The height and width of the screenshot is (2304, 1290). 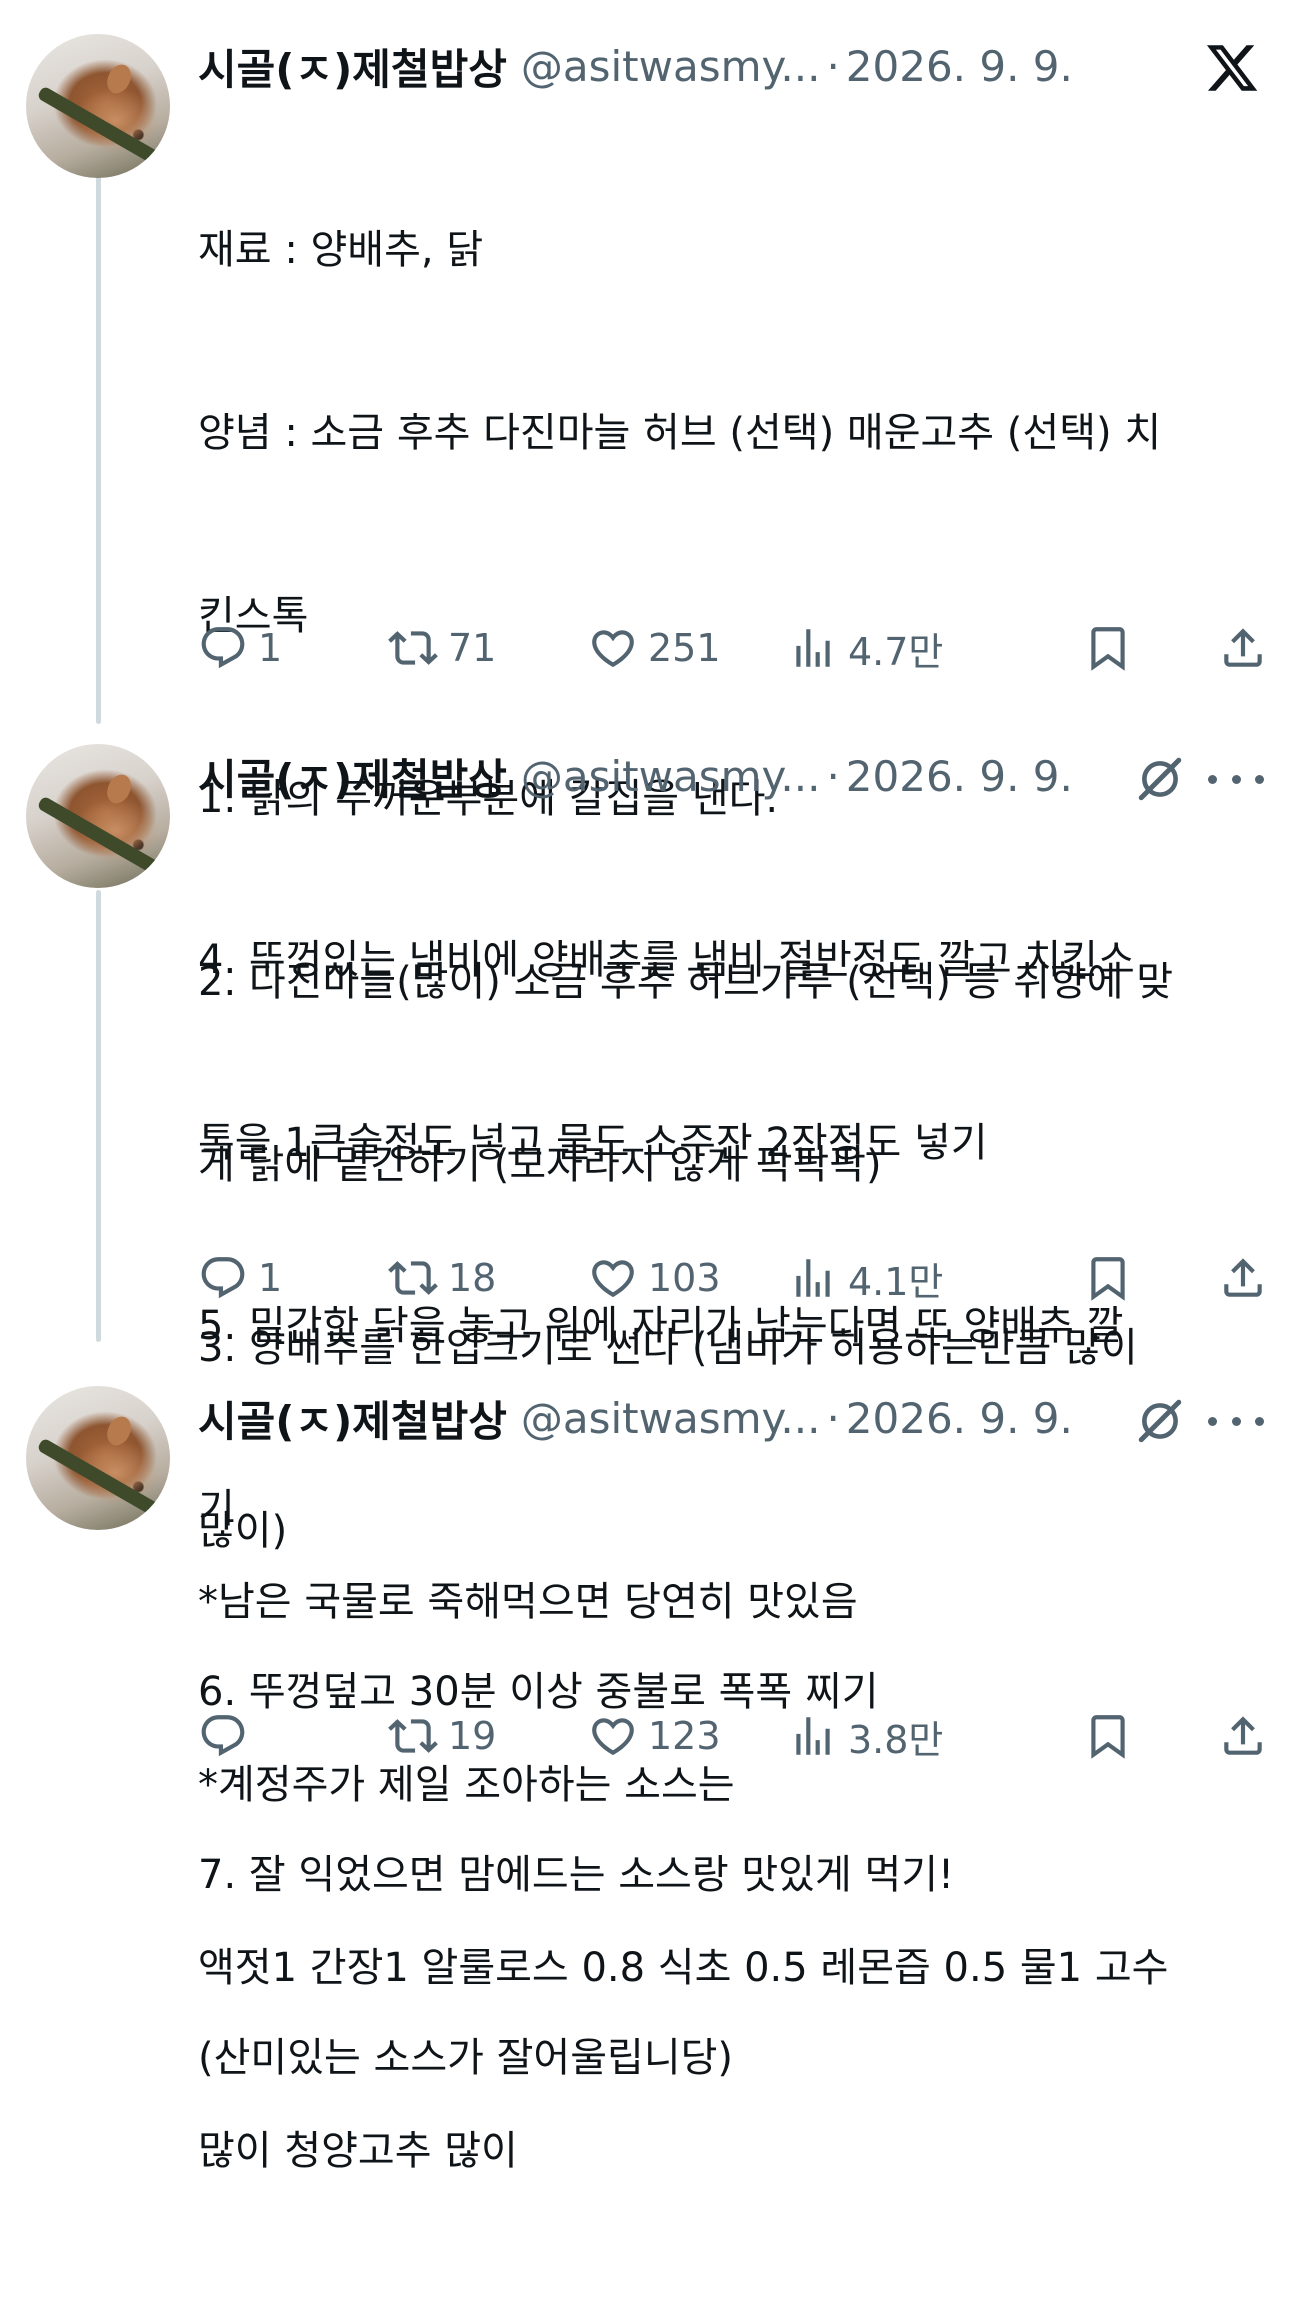 I want to click on repost-count: 19, so click(x=472, y=1736).